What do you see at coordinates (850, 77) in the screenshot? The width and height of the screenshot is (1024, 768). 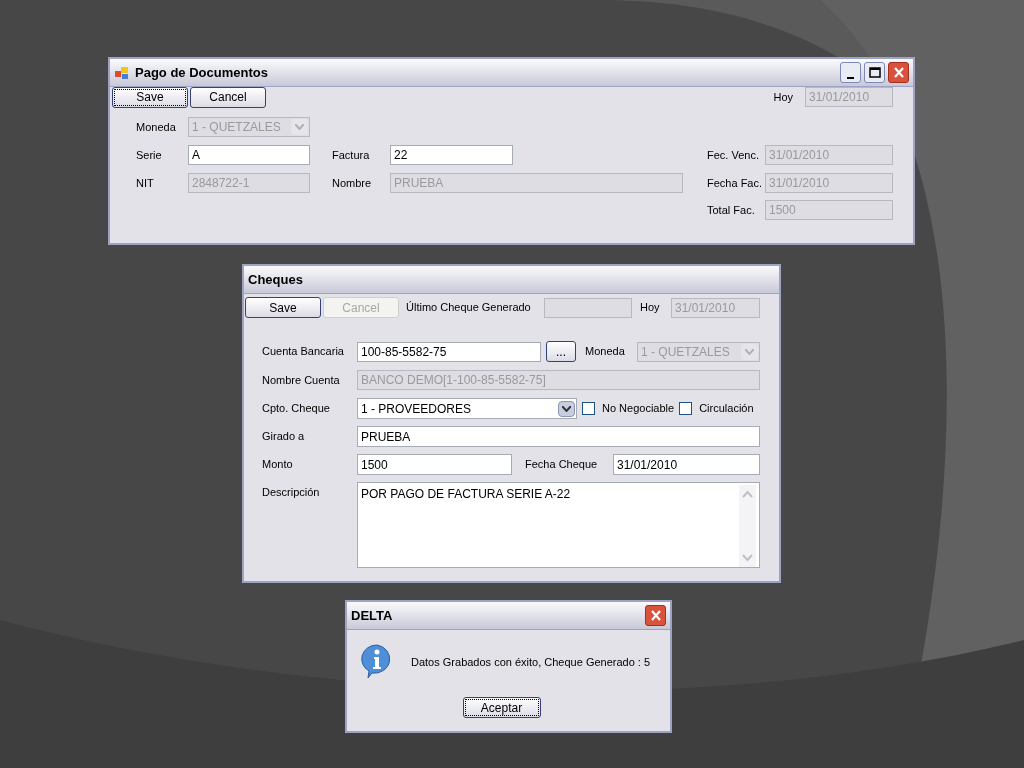 I see `minimize-icon` at bounding box center [850, 77].